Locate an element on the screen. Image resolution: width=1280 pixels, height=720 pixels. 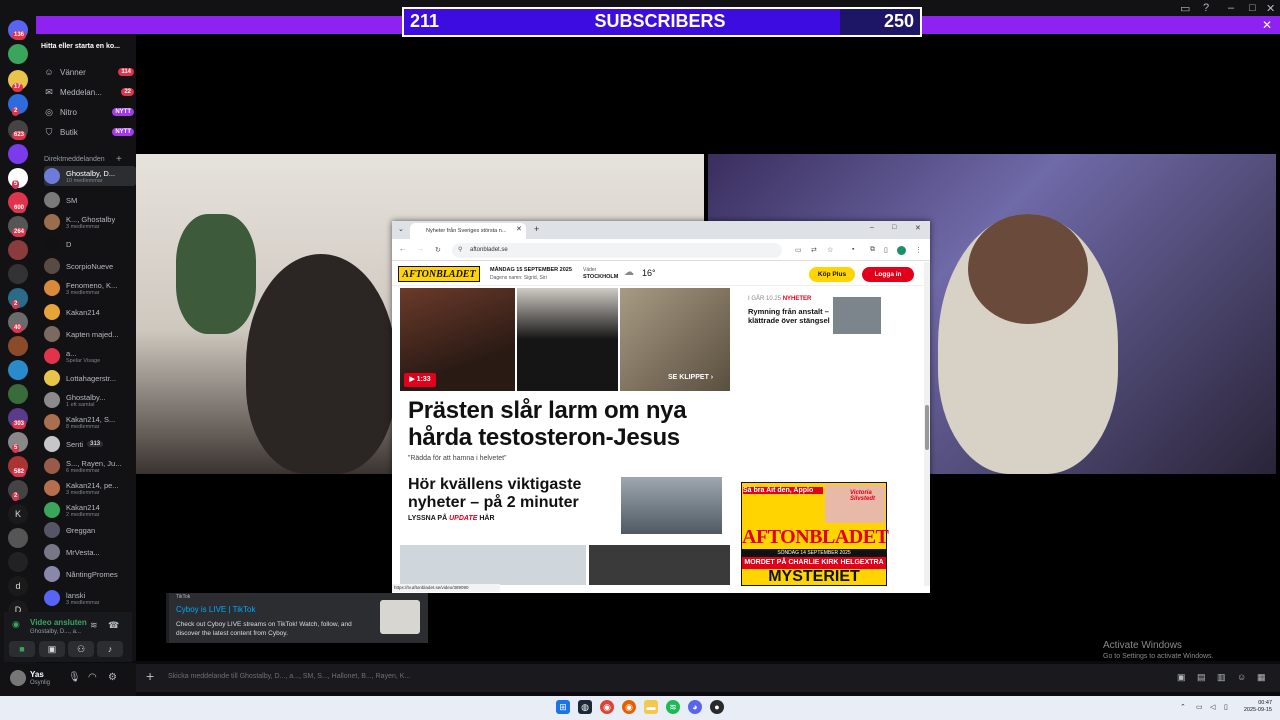
scrollbar-thumb is located at coordinates (927, 427).